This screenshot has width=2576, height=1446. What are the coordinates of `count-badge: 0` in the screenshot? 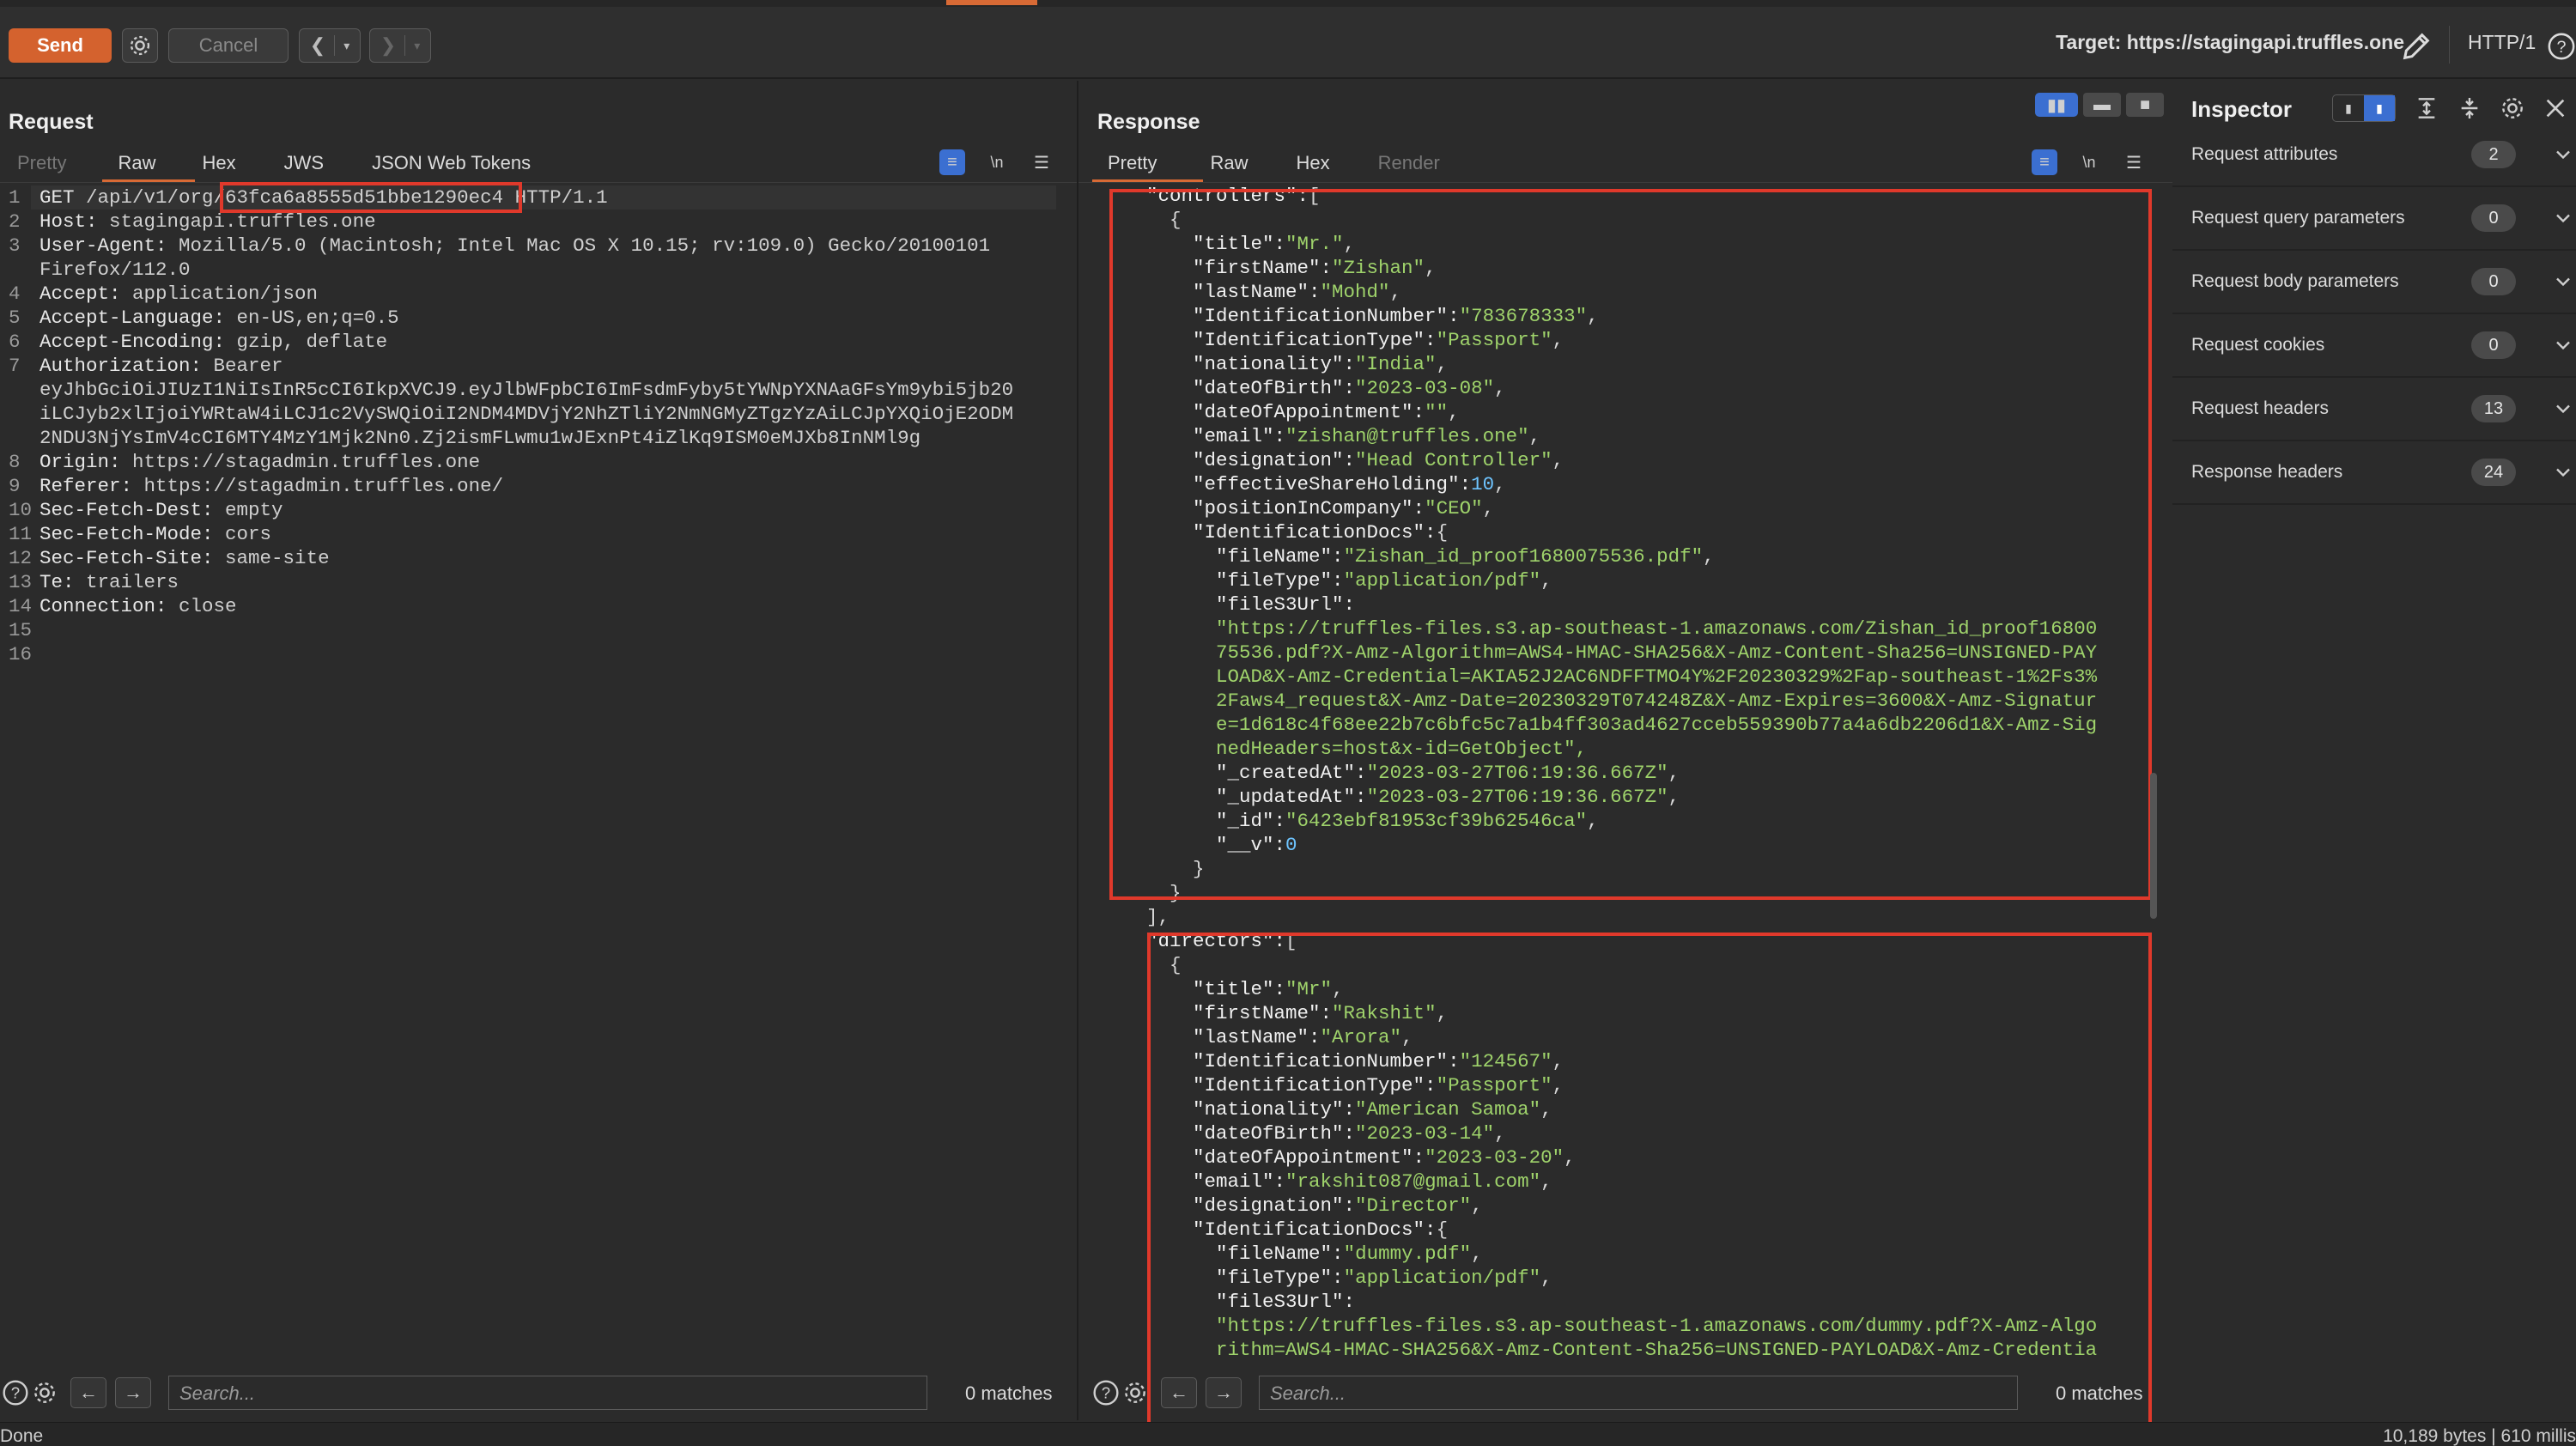 It's located at (2493, 345).